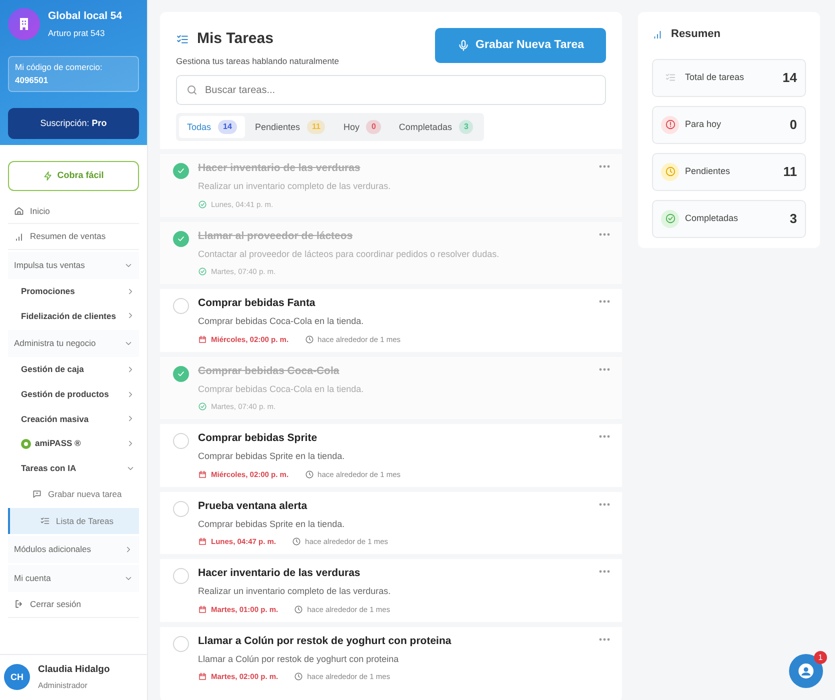  Describe the element at coordinates (73, 343) in the screenshot. I see `nav-section: Administra tu negocio` at that location.